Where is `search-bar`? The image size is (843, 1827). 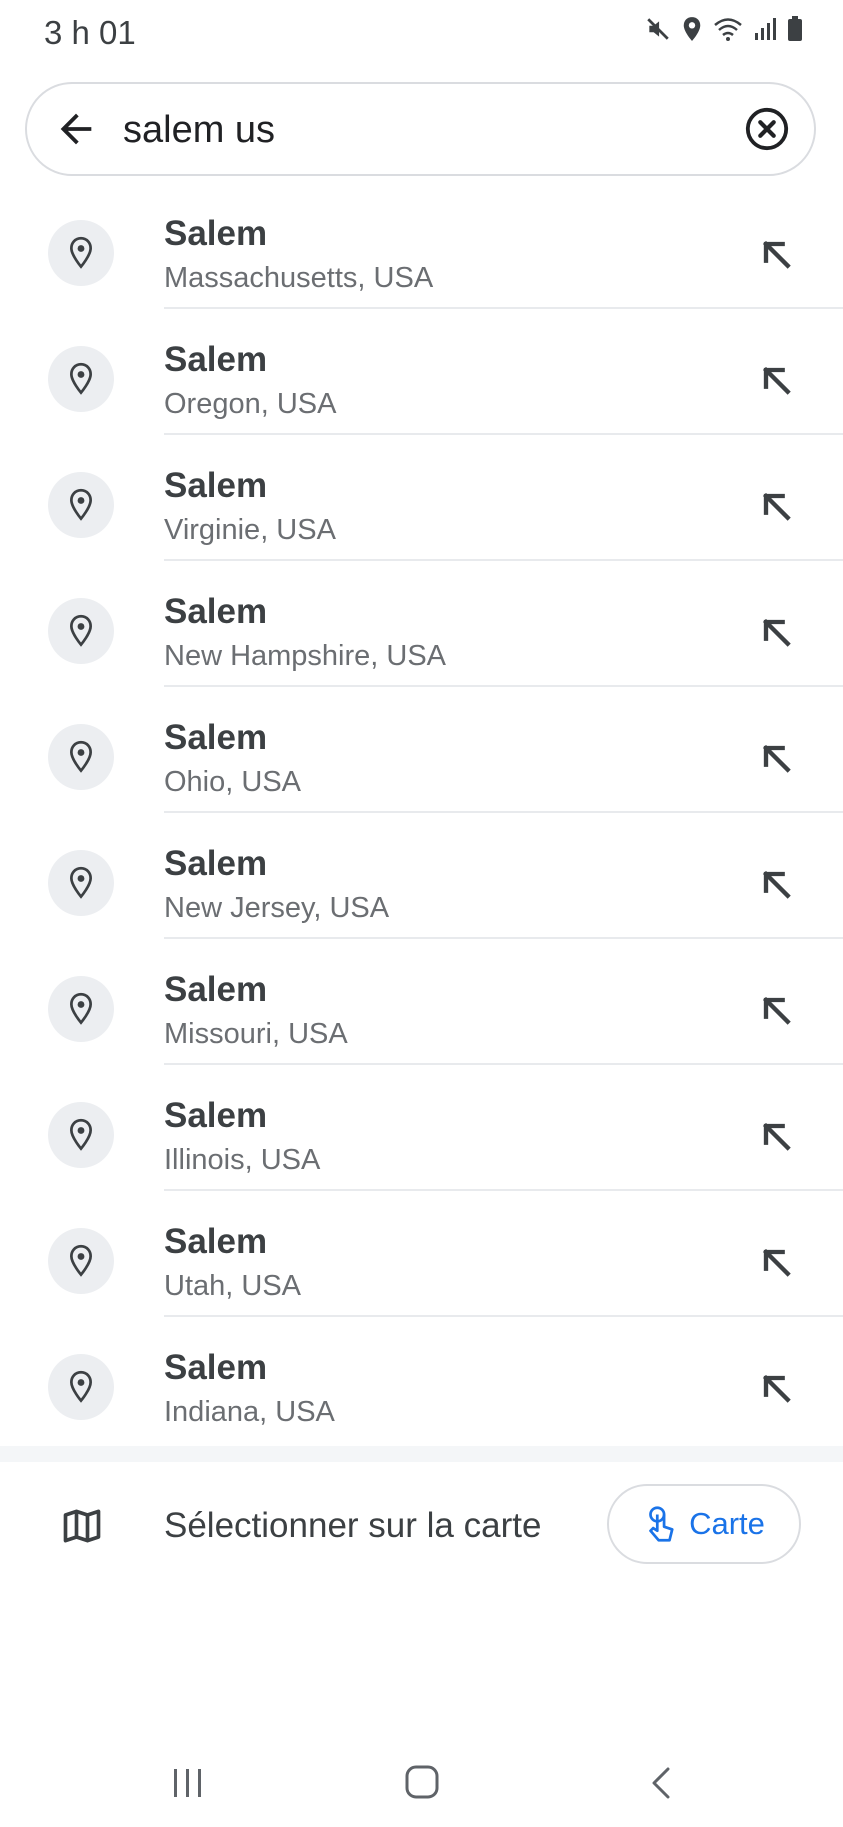 search-bar is located at coordinates (420, 129).